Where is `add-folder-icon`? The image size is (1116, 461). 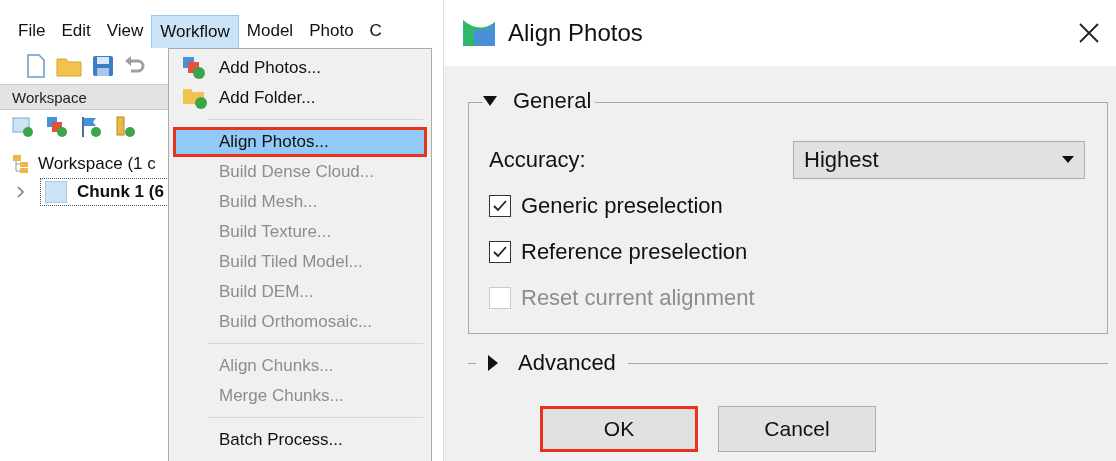
add-folder-icon is located at coordinates (195, 98).